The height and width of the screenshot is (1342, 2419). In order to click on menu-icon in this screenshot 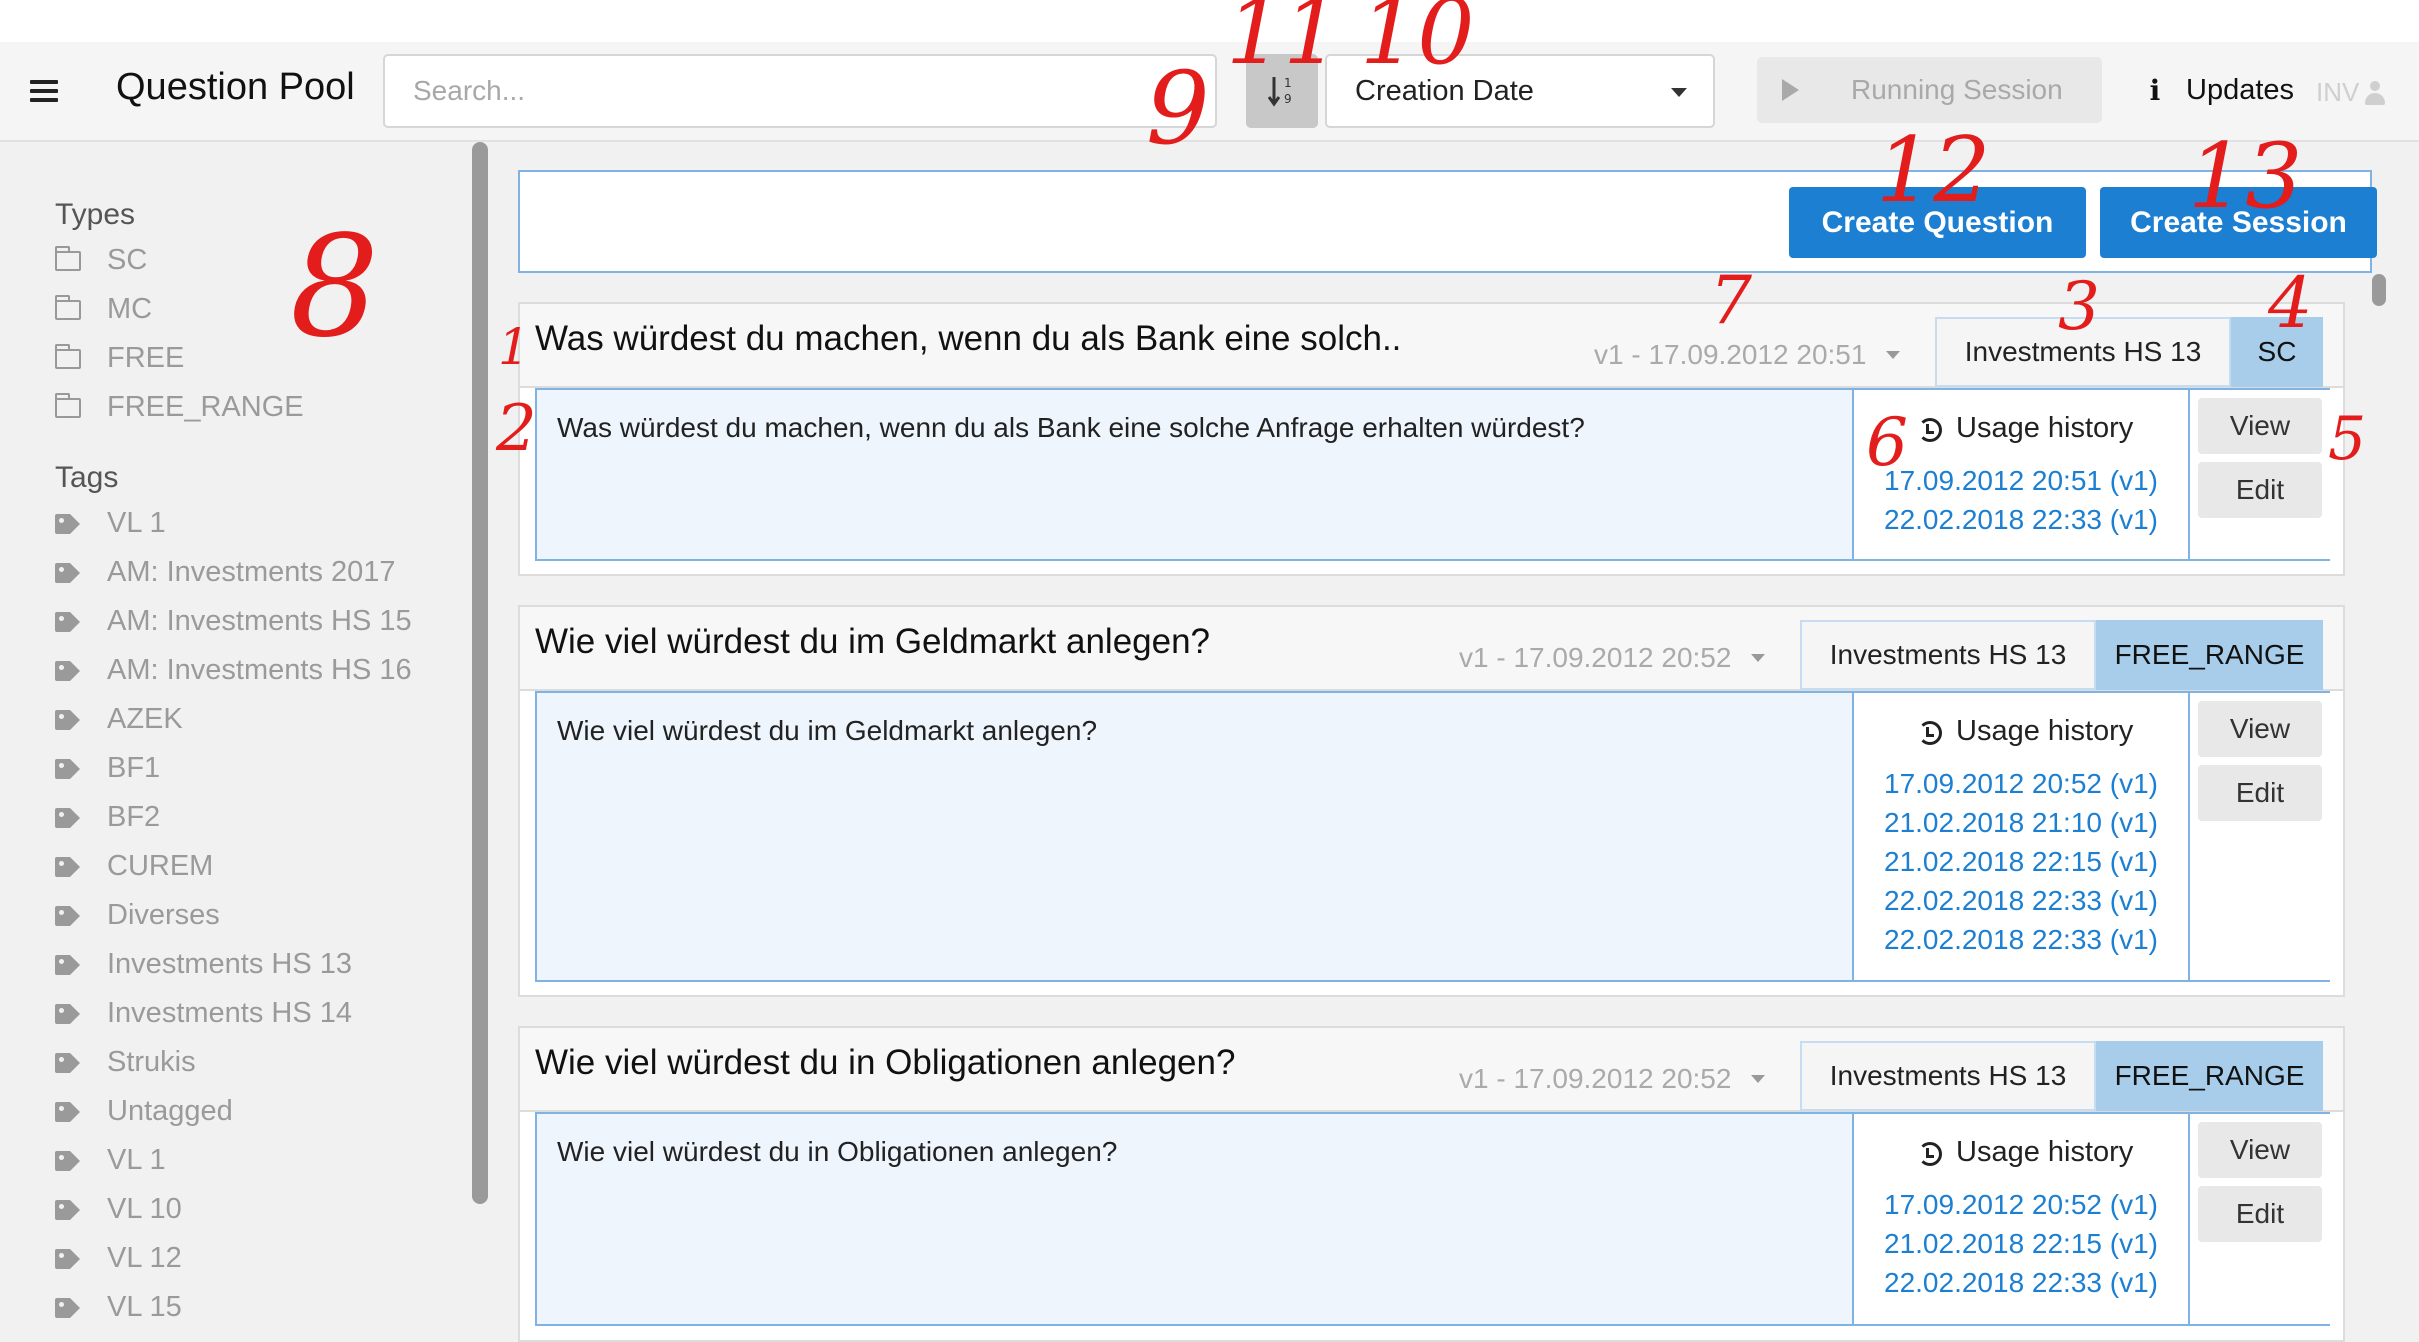, I will do `click(44, 91)`.